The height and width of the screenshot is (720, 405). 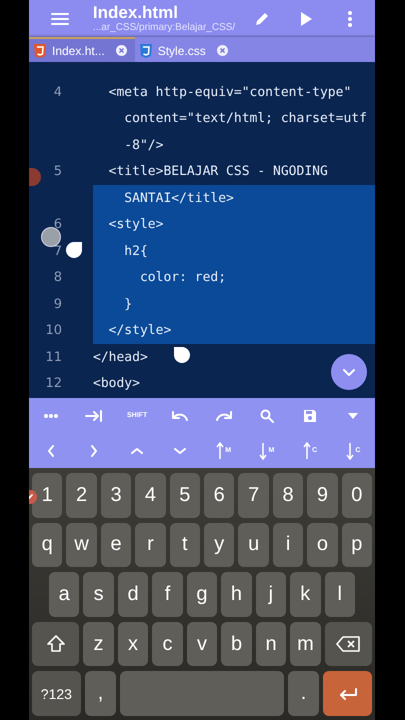 I want to click on key: e, so click(x=116, y=545).